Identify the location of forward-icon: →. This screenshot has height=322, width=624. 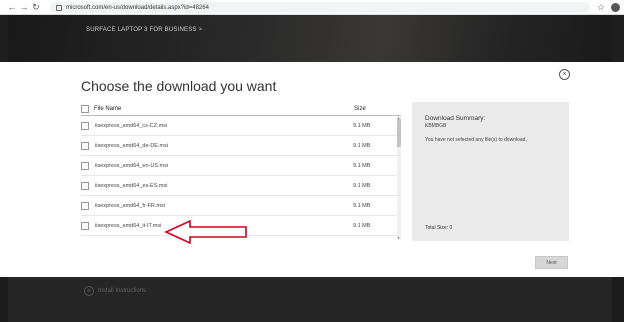
(24, 7).